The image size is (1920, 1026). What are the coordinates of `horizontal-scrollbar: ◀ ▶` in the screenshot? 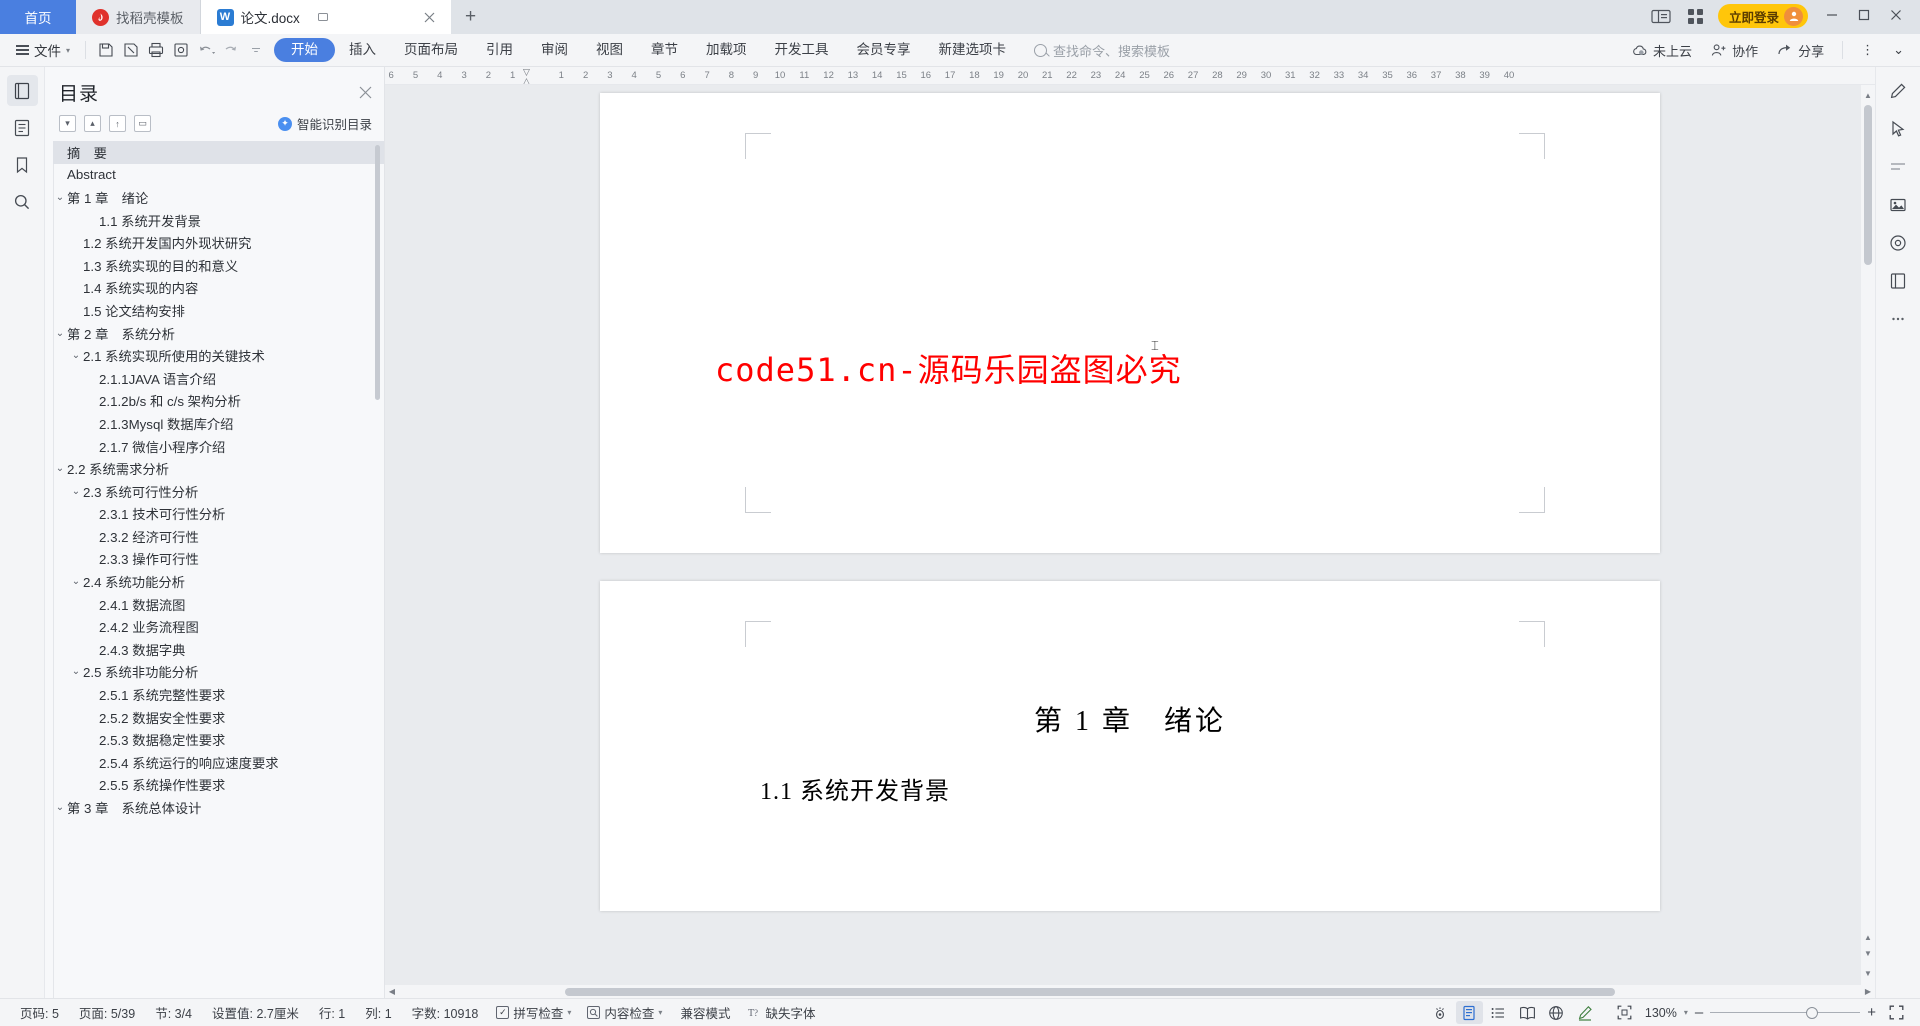 It's located at (1130, 991).